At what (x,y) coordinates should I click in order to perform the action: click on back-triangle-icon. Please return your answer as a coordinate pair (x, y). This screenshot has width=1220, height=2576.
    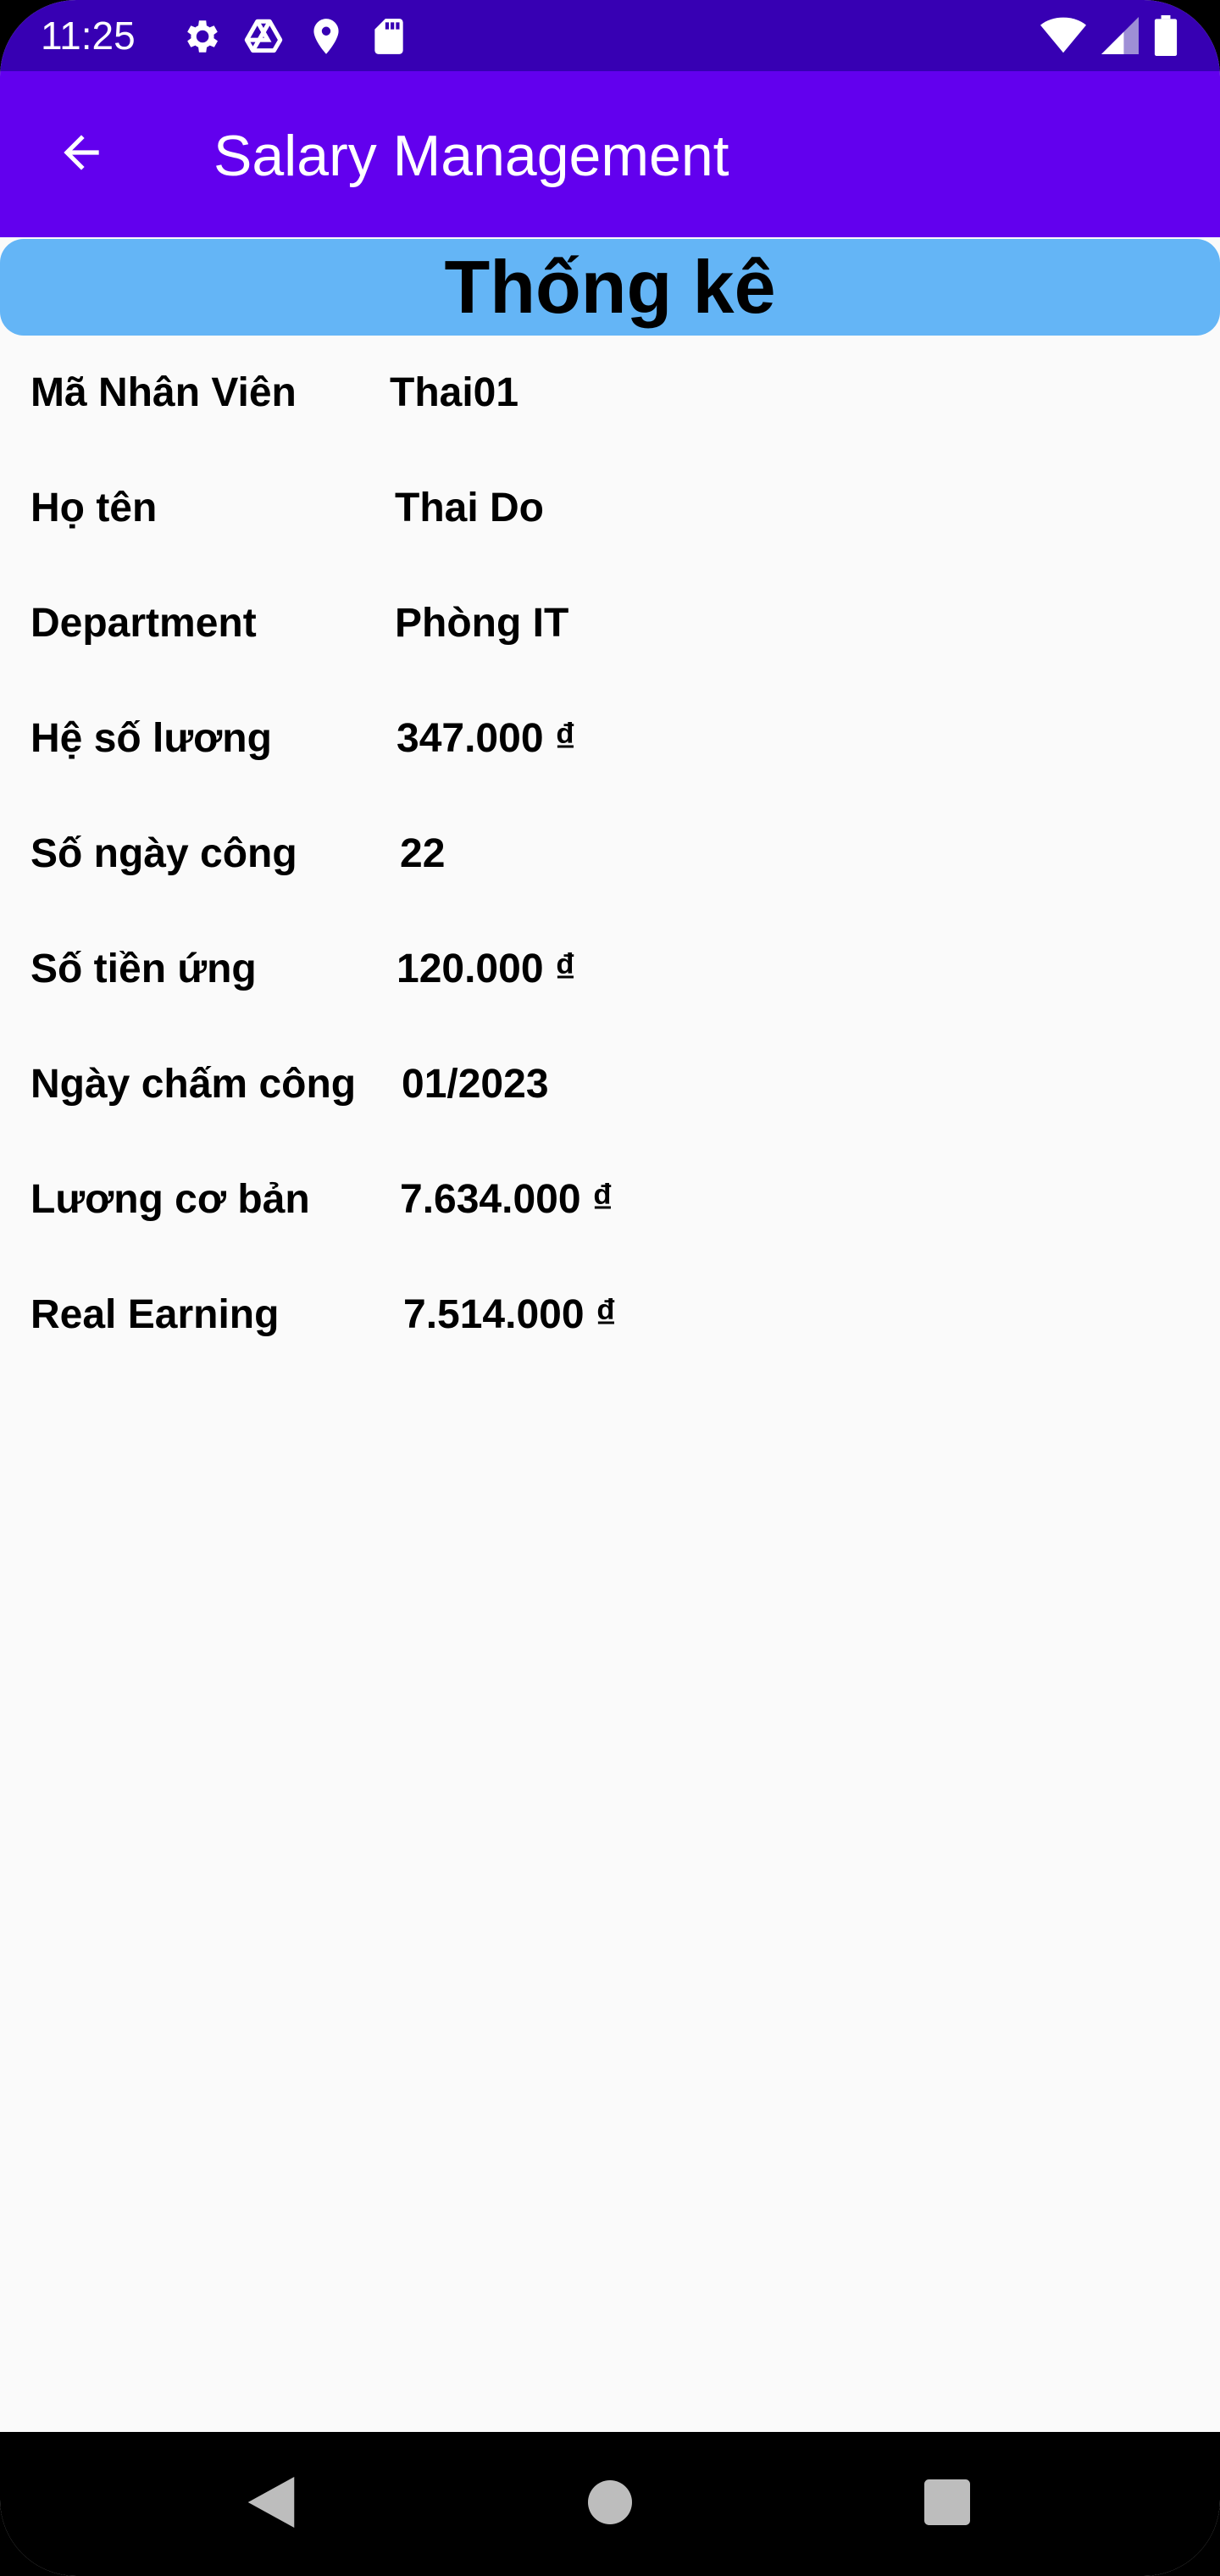
    Looking at the image, I should click on (271, 2504).